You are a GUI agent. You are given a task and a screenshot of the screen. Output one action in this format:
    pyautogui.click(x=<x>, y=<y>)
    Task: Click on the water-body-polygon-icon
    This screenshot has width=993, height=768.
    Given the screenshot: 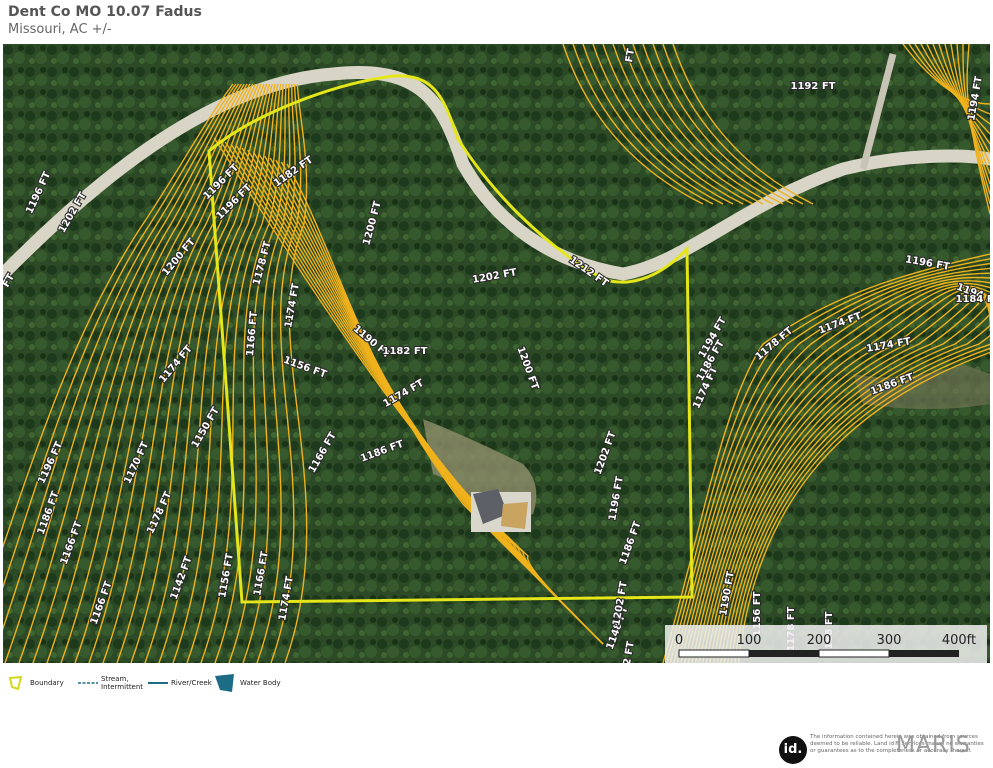 What is the action you would take?
    pyautogui.click(x=224, y=683)
    